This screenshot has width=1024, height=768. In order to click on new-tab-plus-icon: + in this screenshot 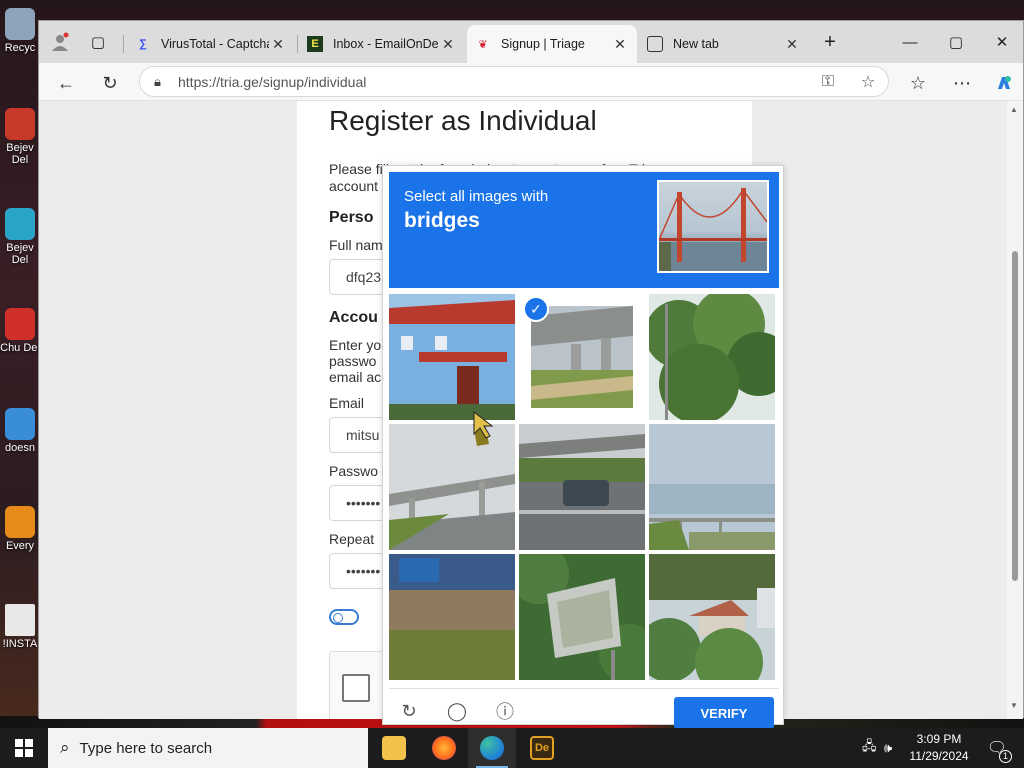, I will do `click(830, 42)`.